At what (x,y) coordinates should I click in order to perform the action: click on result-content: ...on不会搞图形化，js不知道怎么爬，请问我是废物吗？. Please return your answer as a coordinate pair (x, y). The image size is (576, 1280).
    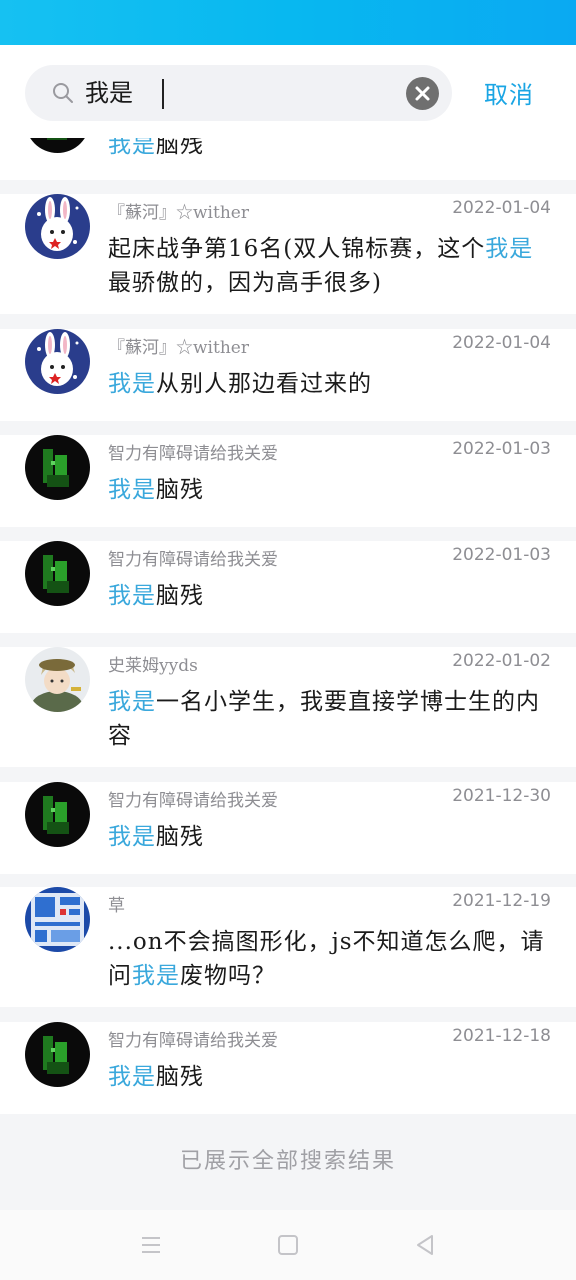
    Looking at the image, I should click on (326, 959).